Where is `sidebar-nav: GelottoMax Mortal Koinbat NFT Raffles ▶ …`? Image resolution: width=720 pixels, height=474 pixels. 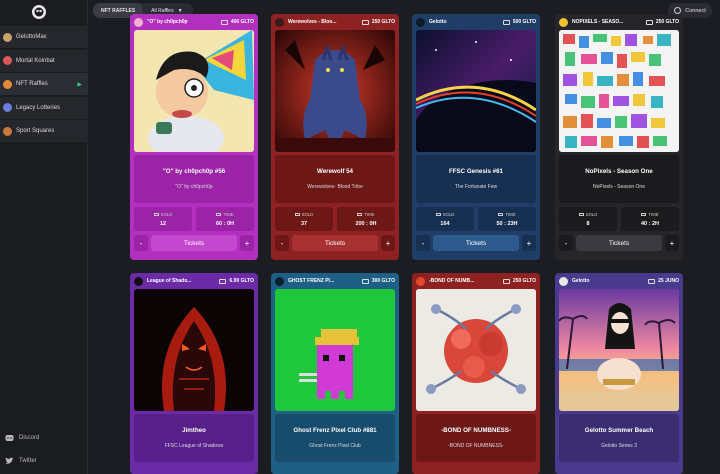
sidebar-nav: GelottoMax Mortal Koinbat NFT Raffles ▶ … is located at coordinates (44, 85).